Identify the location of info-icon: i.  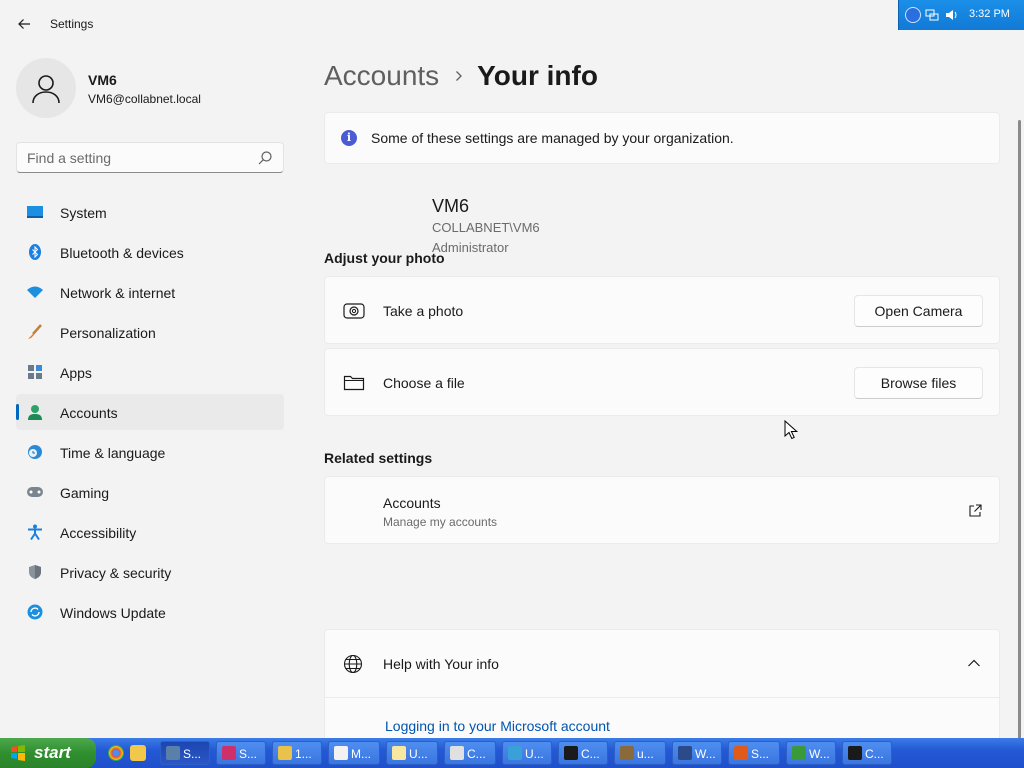
(349, 138).